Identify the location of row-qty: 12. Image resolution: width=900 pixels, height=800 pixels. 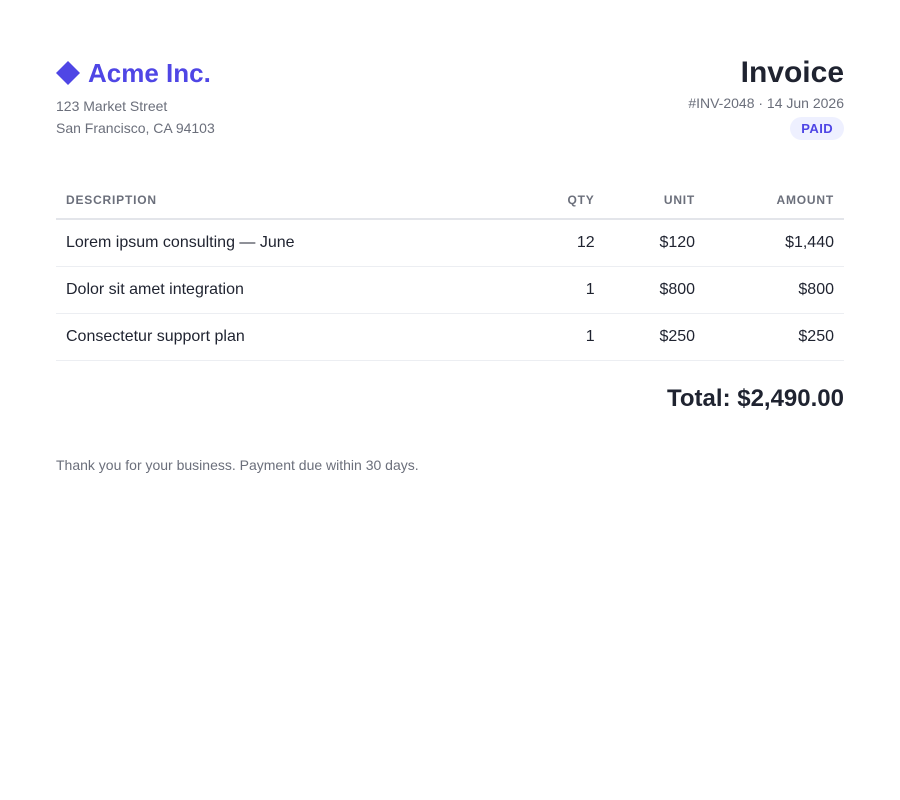
(554, 243).